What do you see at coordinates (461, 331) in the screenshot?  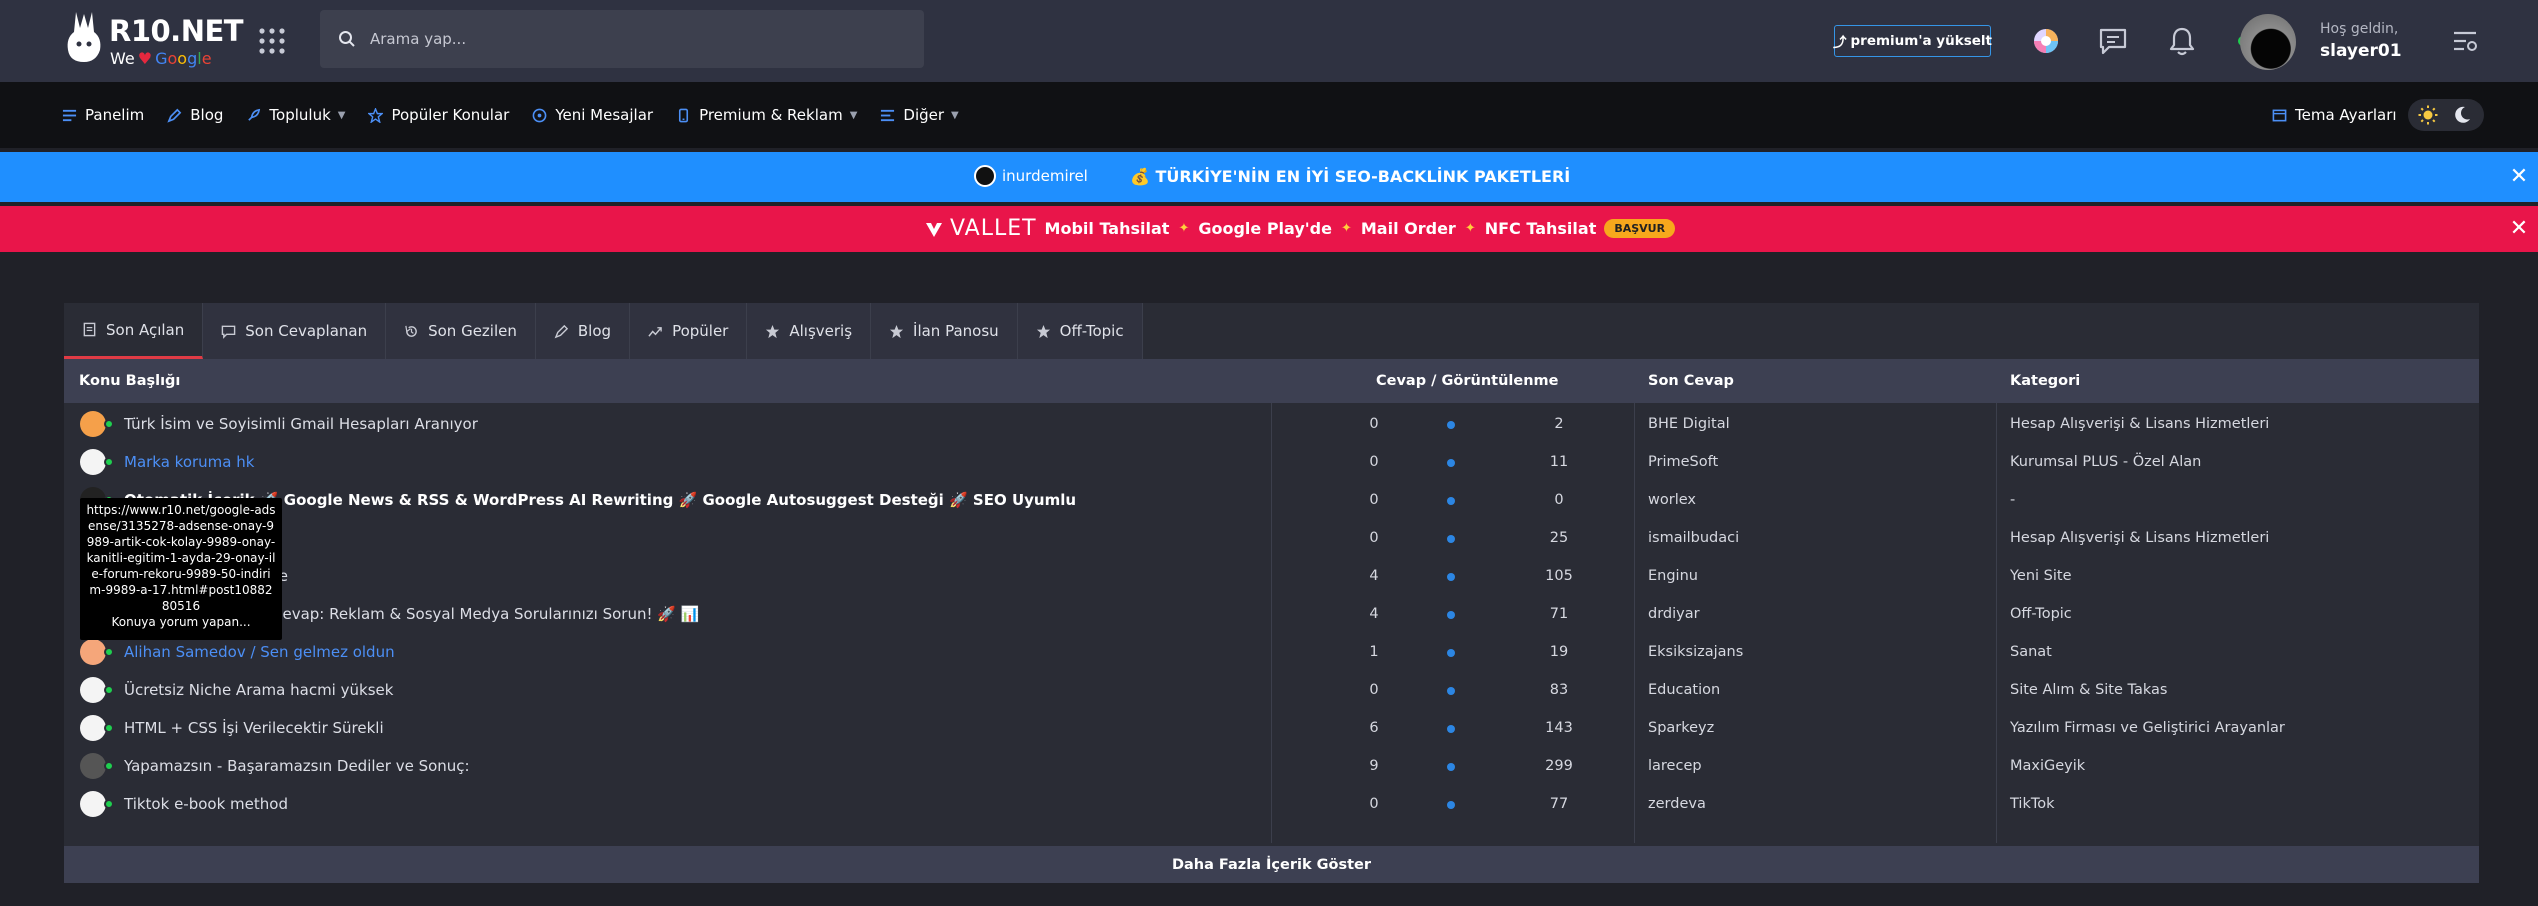 I see `tab-son-gezilen: Son Gezilen` at bounding box center [461, 331].